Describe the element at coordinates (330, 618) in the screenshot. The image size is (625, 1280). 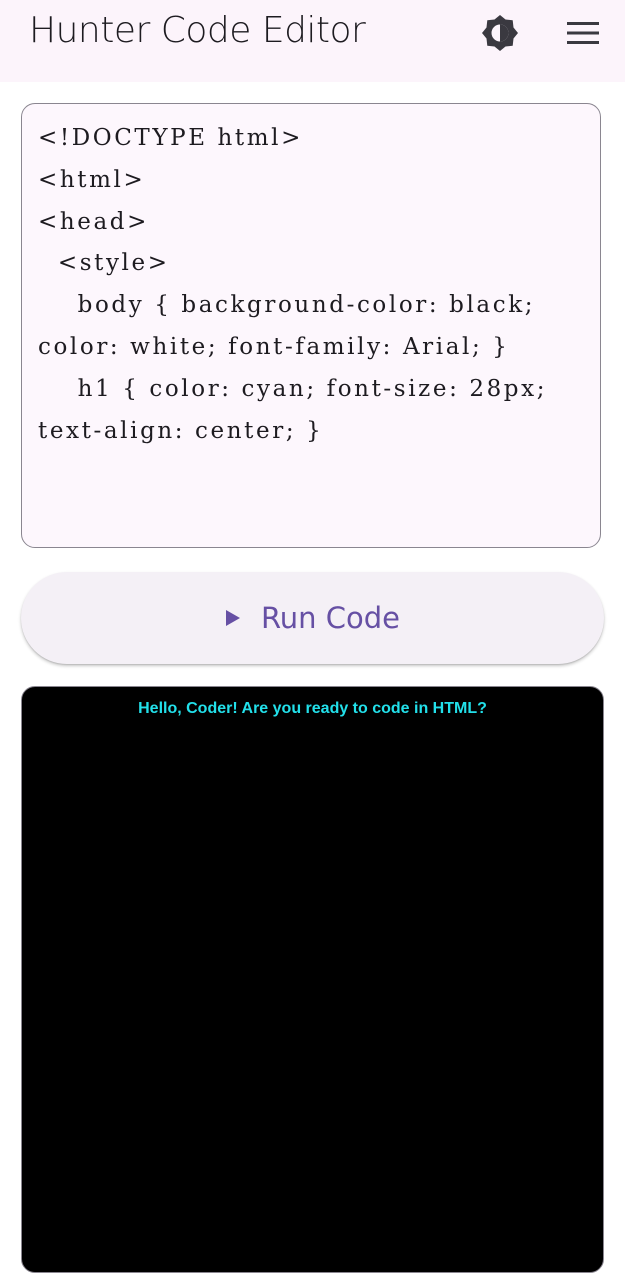
I see `run-code-label: Run Code` at that location.